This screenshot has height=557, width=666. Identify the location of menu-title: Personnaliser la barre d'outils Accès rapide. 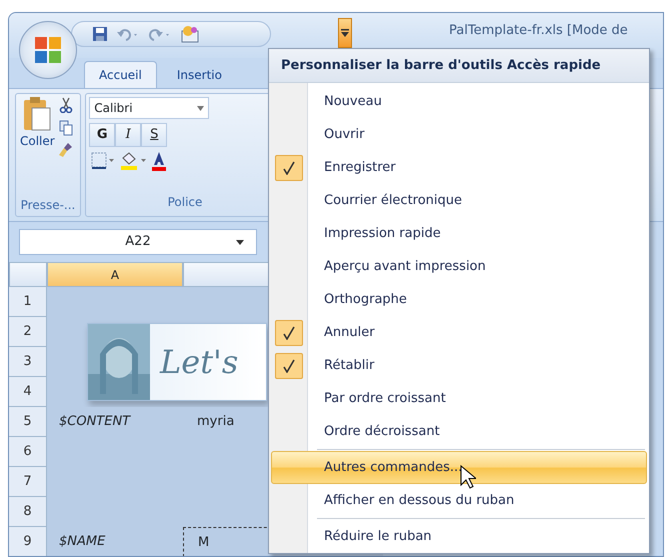
(459, 66).